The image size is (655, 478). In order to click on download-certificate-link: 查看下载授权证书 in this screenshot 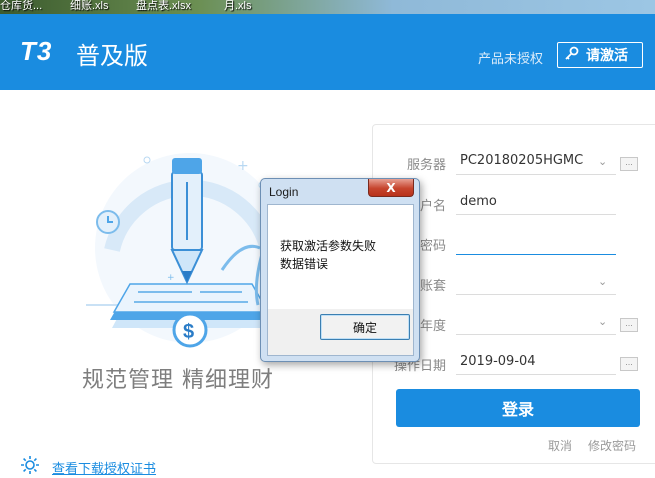, I will do `click(104, 467)`.